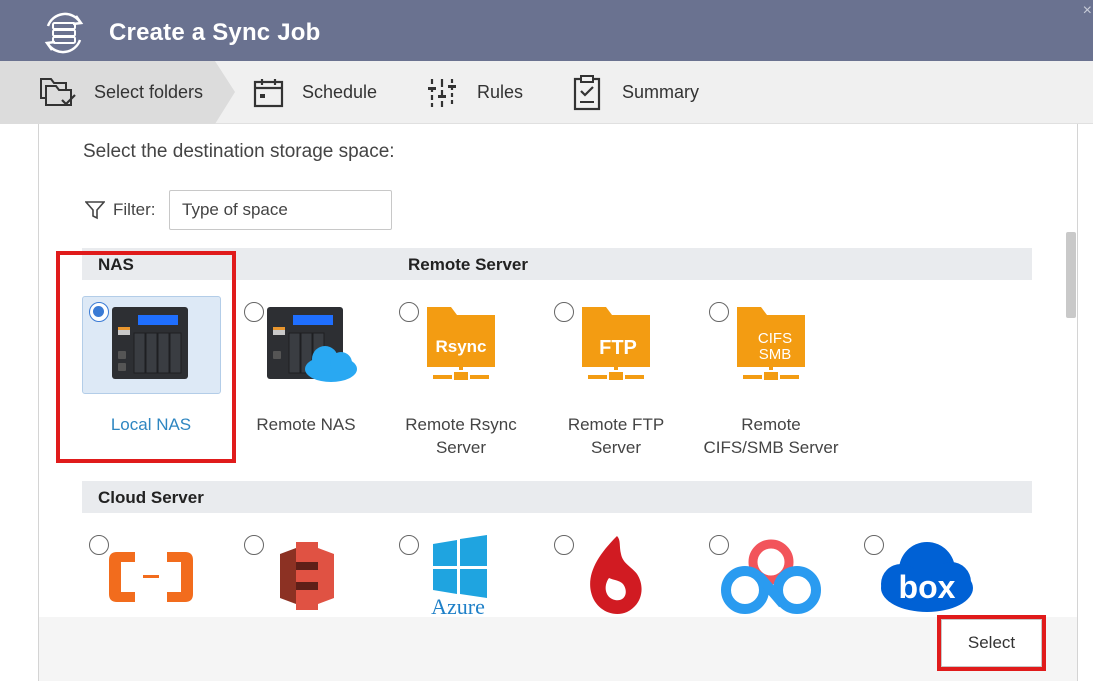 Image resolution: width=1093 pixels, height=681 pixels. Describe the element at coordinates (461, 424) in the screenshot. I see `label-line-1: Remote Rsync` at that location.